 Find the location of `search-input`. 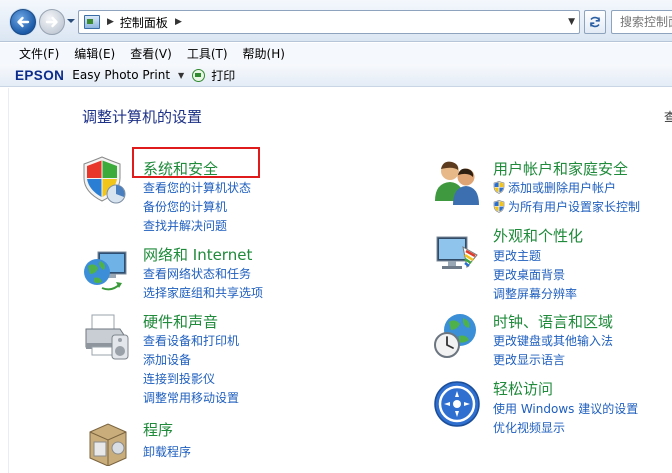

search-input is located at coordinates (642, 22).